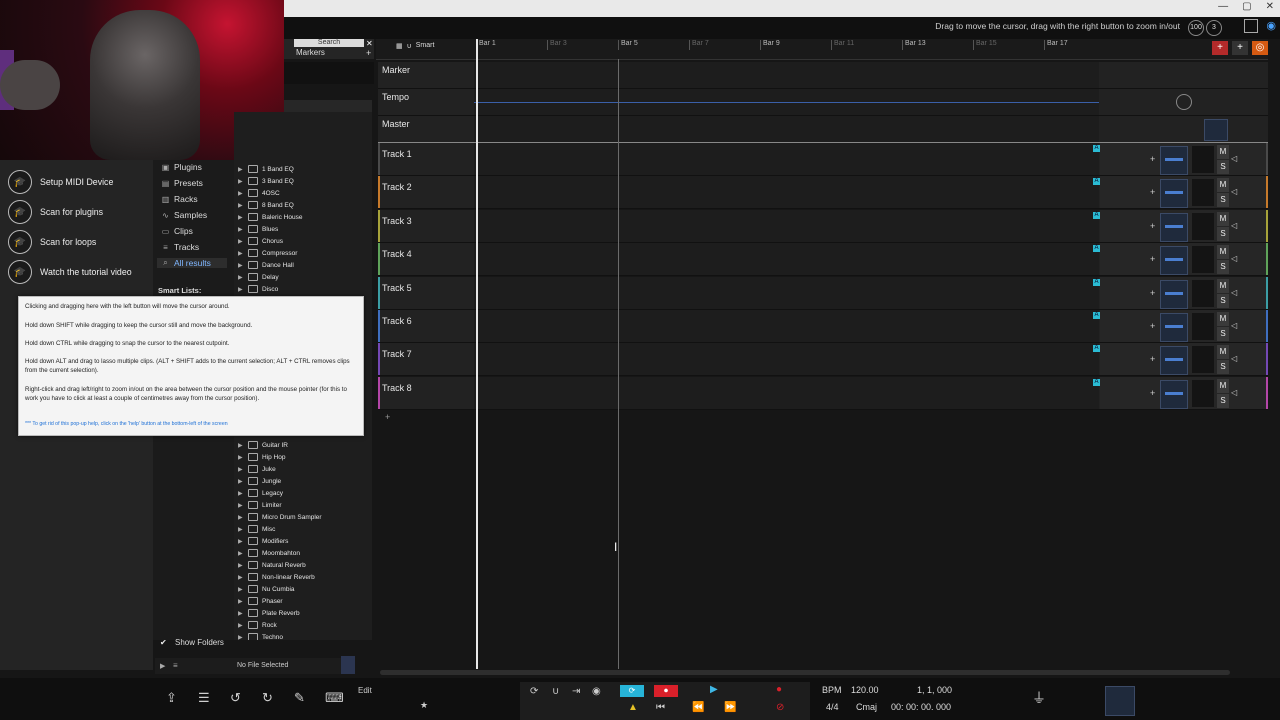 The width and height of the screenshot is (1280, 720). Describe the element at coordinates (576, 691) in the screenshot. I see `punch-icon: ⇥` at that location.